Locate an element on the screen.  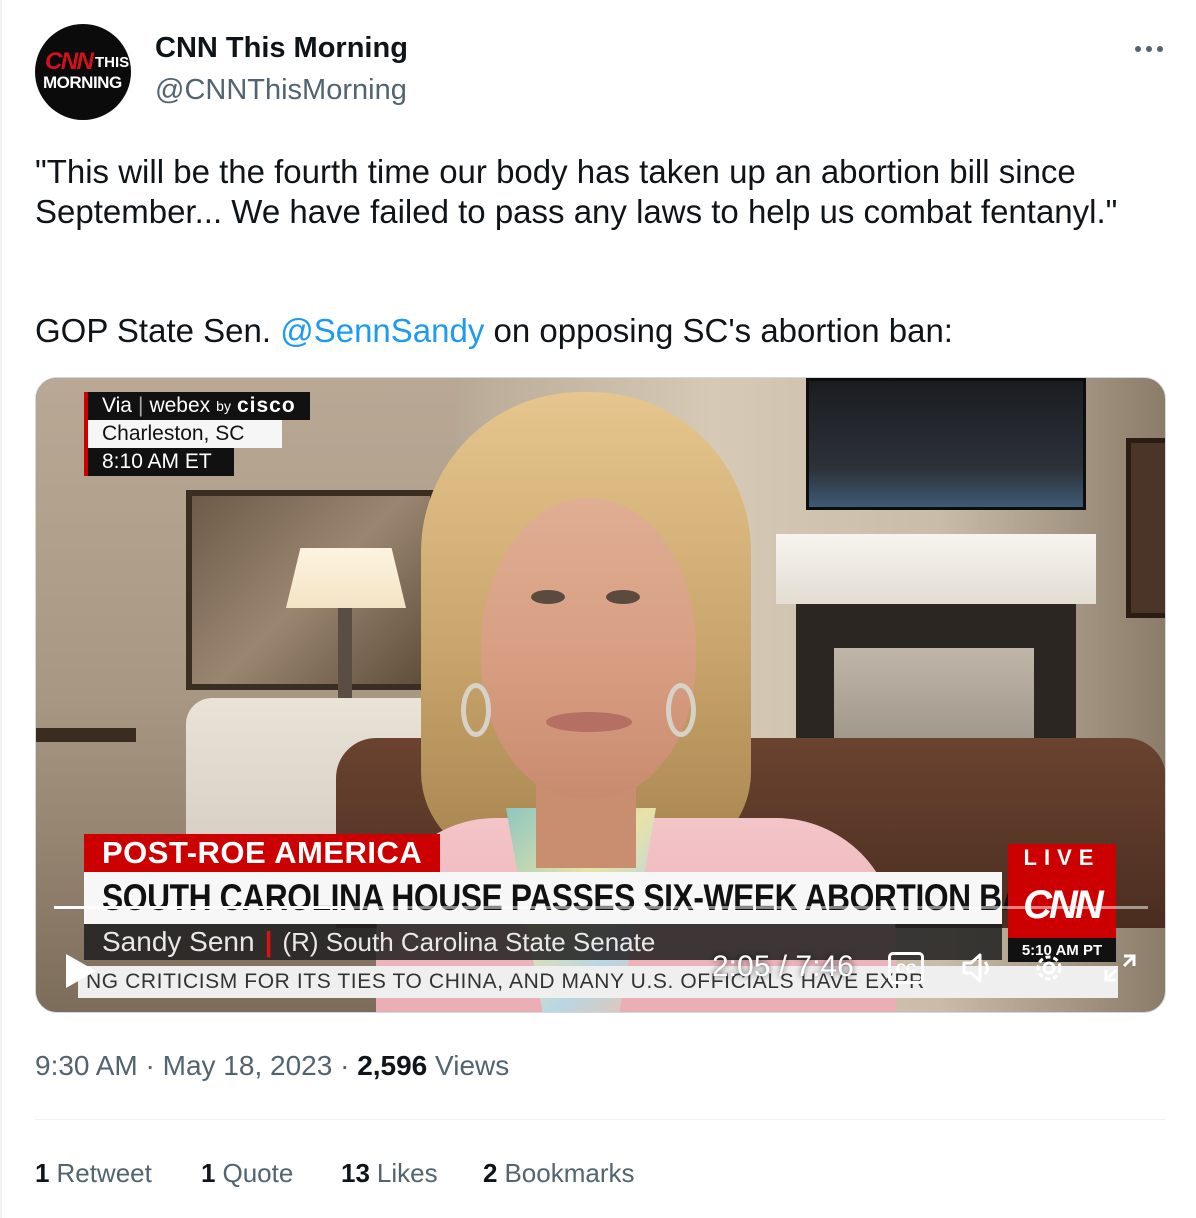
via-by: by is located at coordinates (223, 406).